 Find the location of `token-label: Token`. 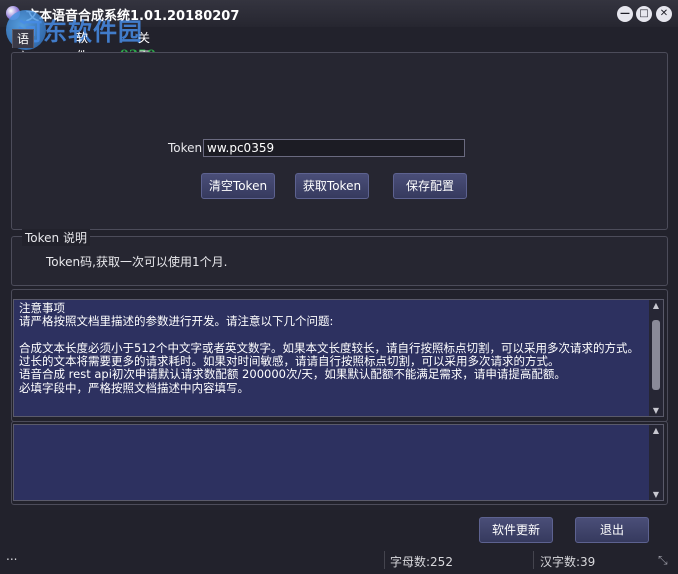

token-label: Token is located at coordinates (185, 148).